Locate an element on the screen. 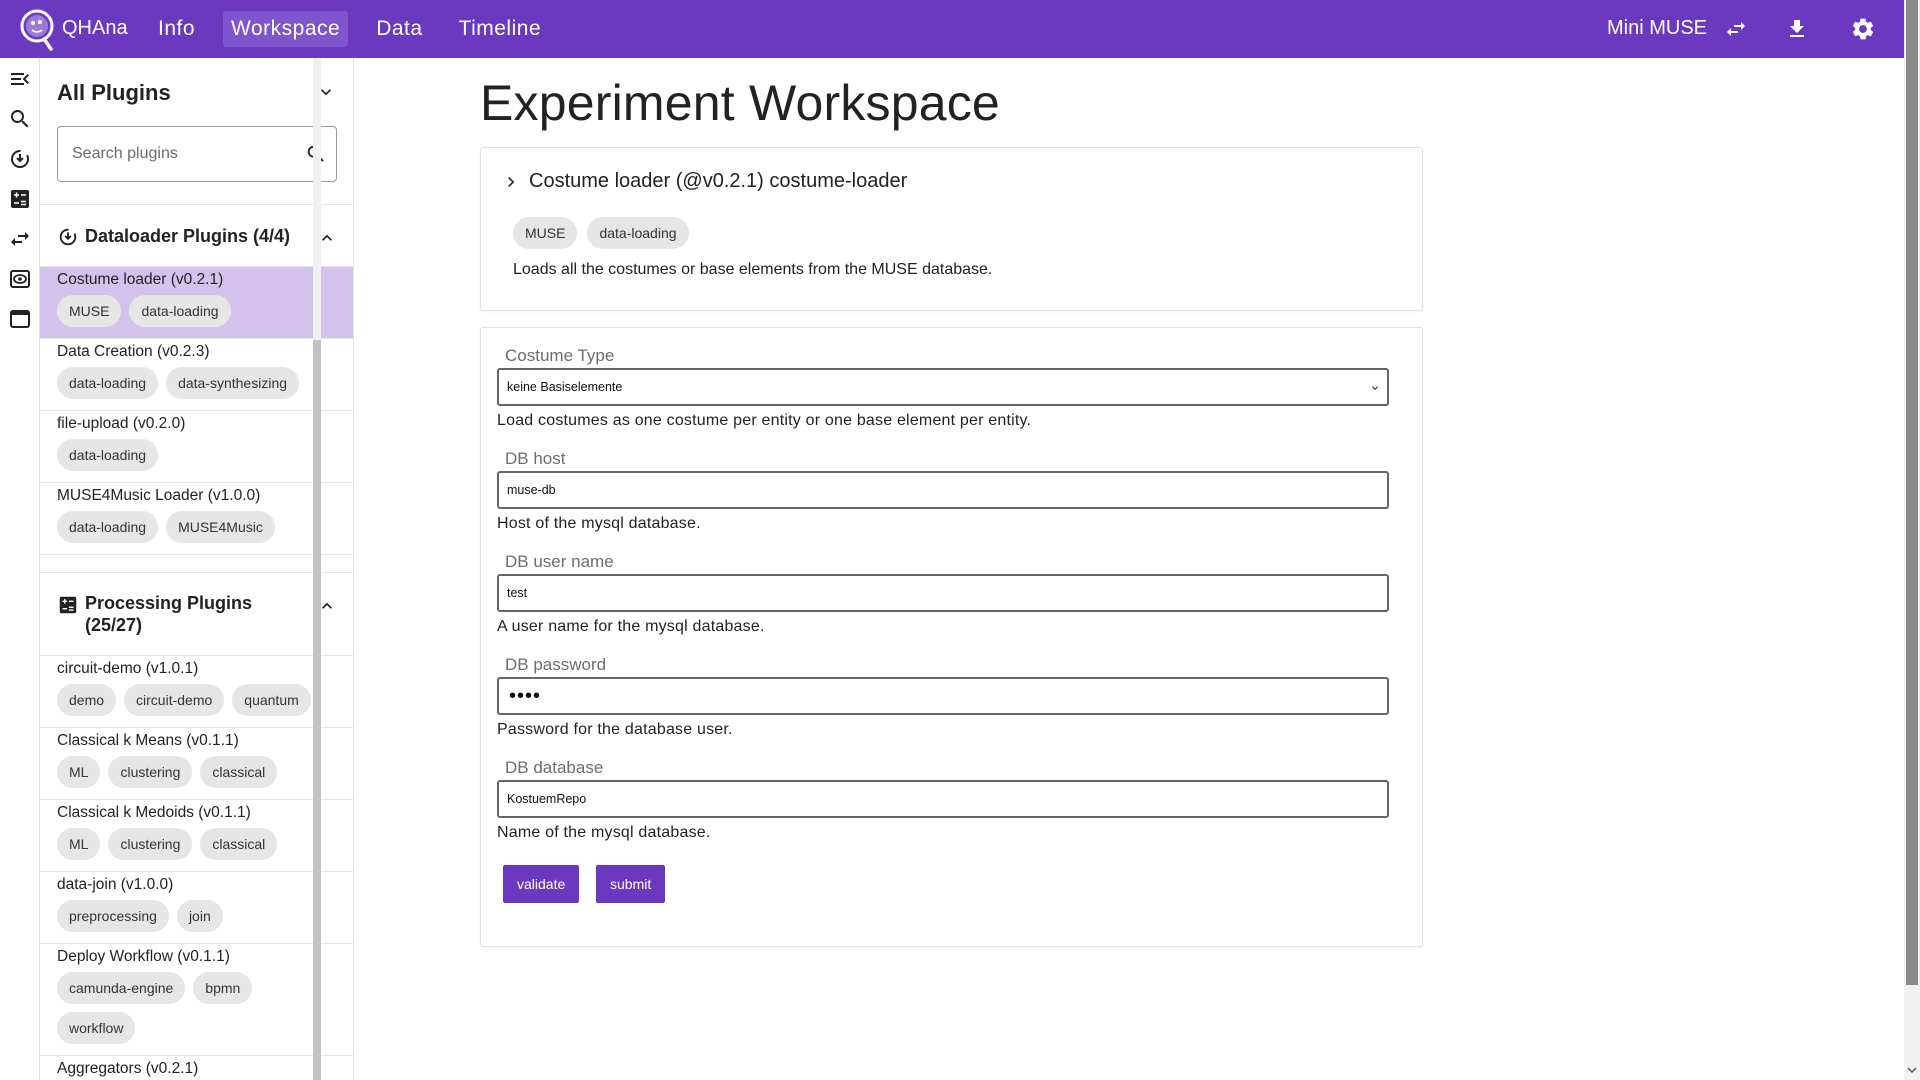 The height and width of the screenshot is (1080, 1920). tag-chip: MUSE4Music is located at coordinates (220, 527).